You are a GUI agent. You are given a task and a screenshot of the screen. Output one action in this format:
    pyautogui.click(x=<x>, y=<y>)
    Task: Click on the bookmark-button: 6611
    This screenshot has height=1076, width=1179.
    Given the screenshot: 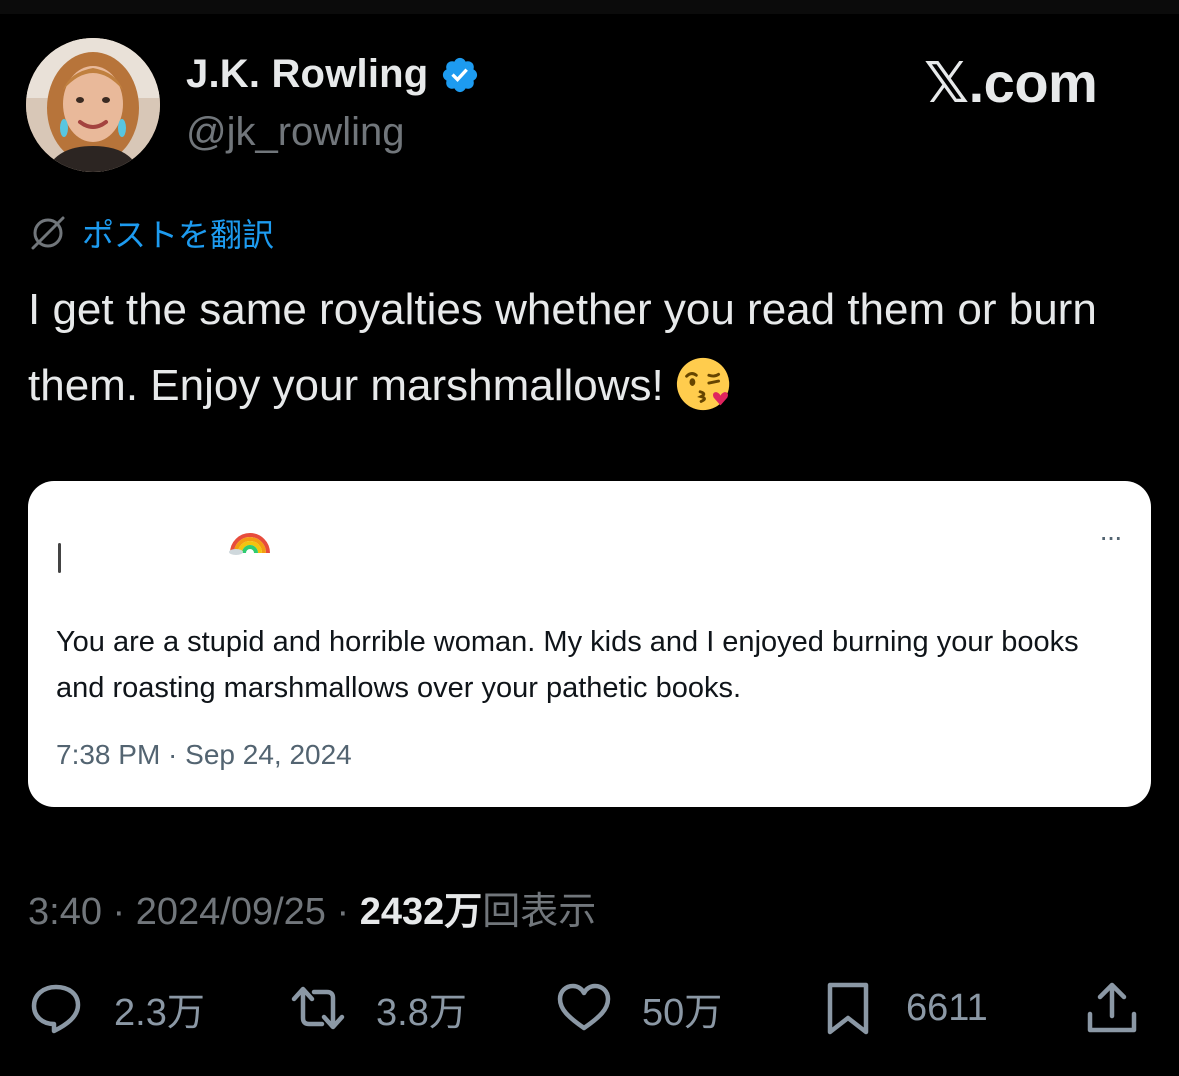 What is the action you would take?
    pyautogui.click(x=904, y=1008)
    